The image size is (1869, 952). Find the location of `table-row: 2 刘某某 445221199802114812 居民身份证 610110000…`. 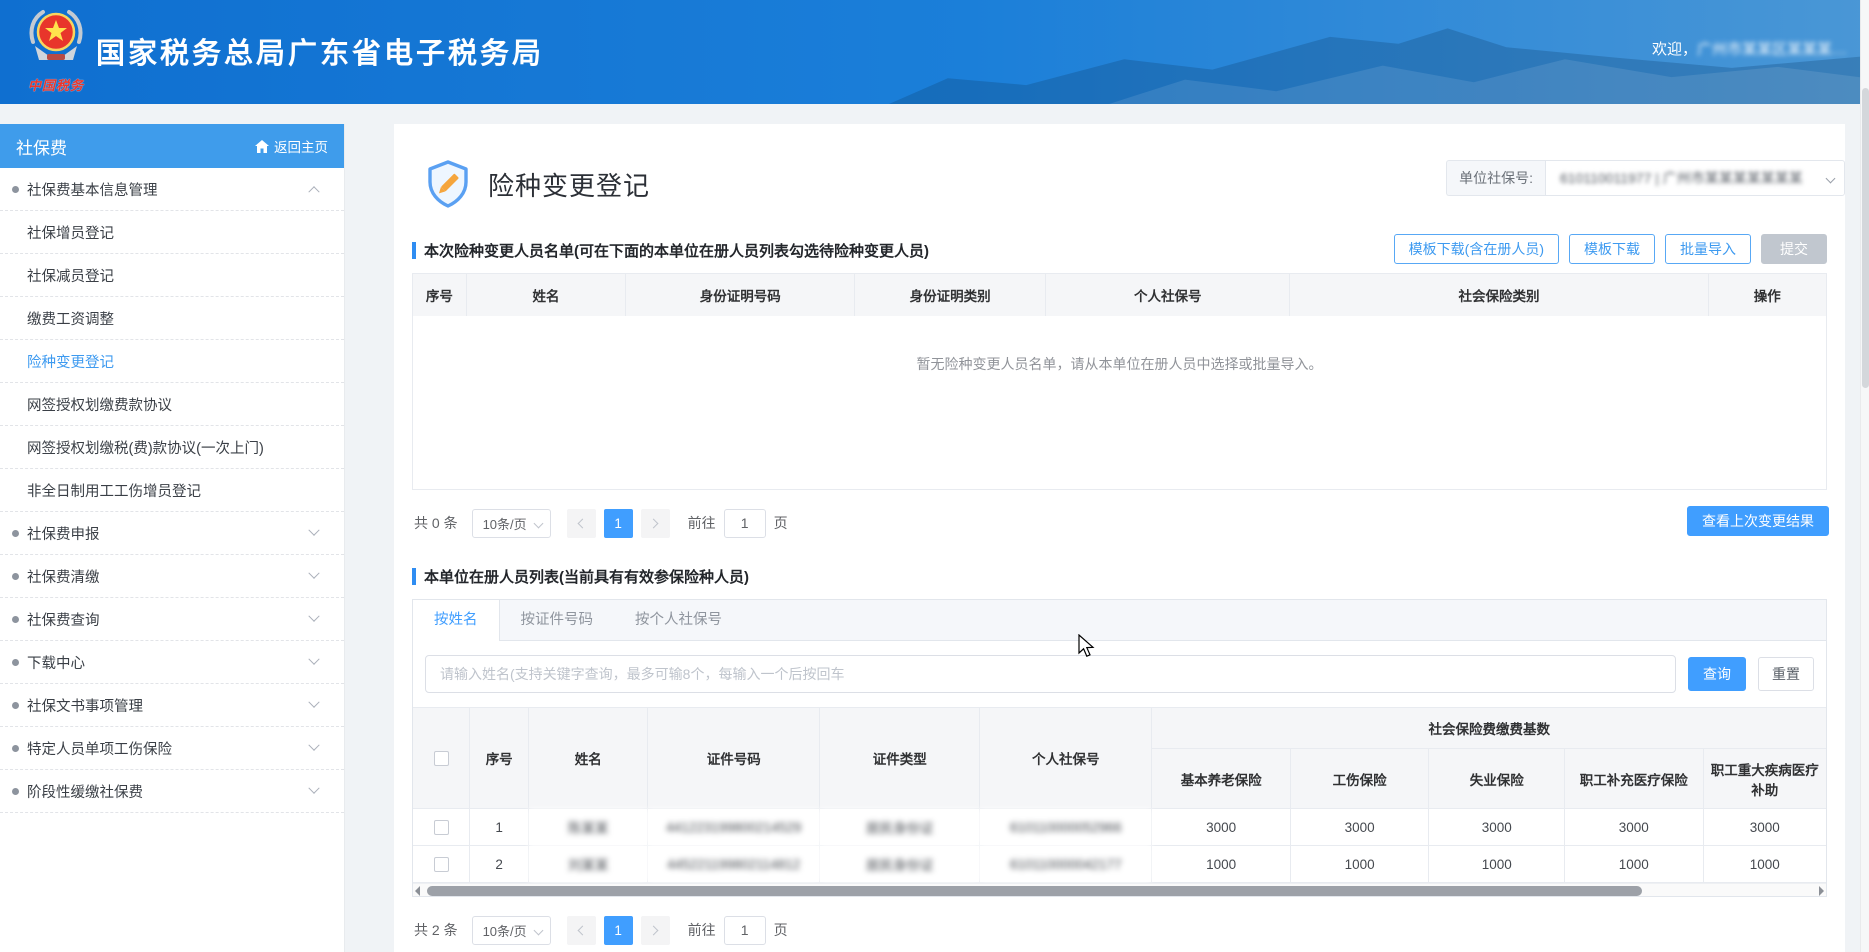

table-row: 2 刘某某 445221199802114812 居民身份证 610110000… is located at coordinates (1119, 864).